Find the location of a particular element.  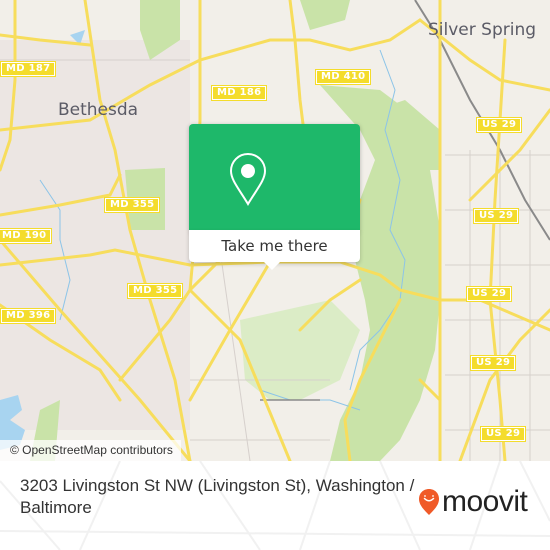

moovit-pin-icon is located at coordinates (429, 502).